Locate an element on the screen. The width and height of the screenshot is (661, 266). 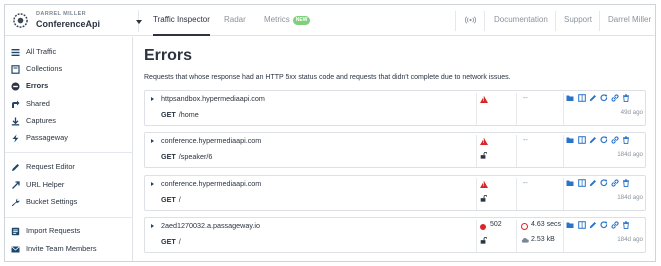
sidebar-item-passageway: Passageway is located at coordinates (70, 138).